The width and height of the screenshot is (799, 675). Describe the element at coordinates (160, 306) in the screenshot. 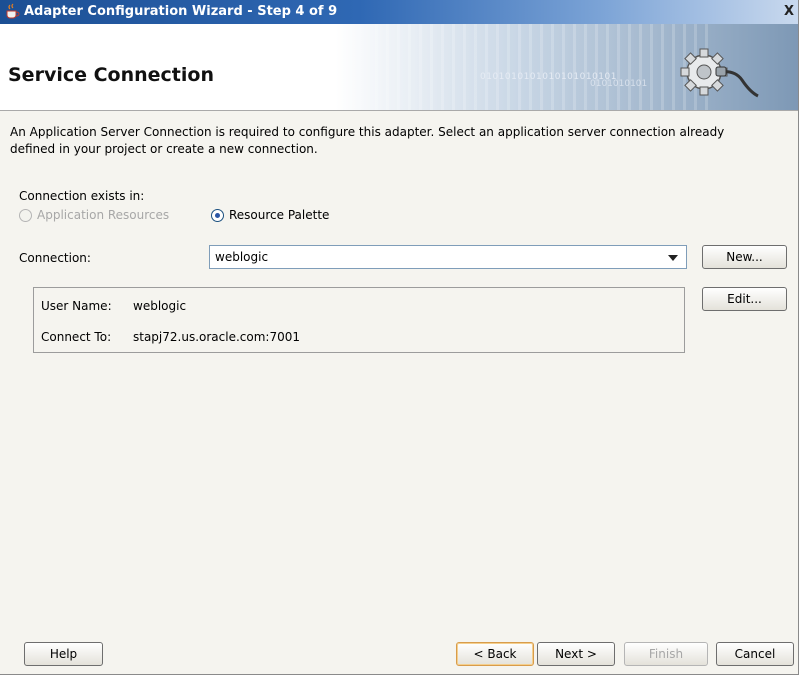

I see `user-name-value: weblogic` at that location.